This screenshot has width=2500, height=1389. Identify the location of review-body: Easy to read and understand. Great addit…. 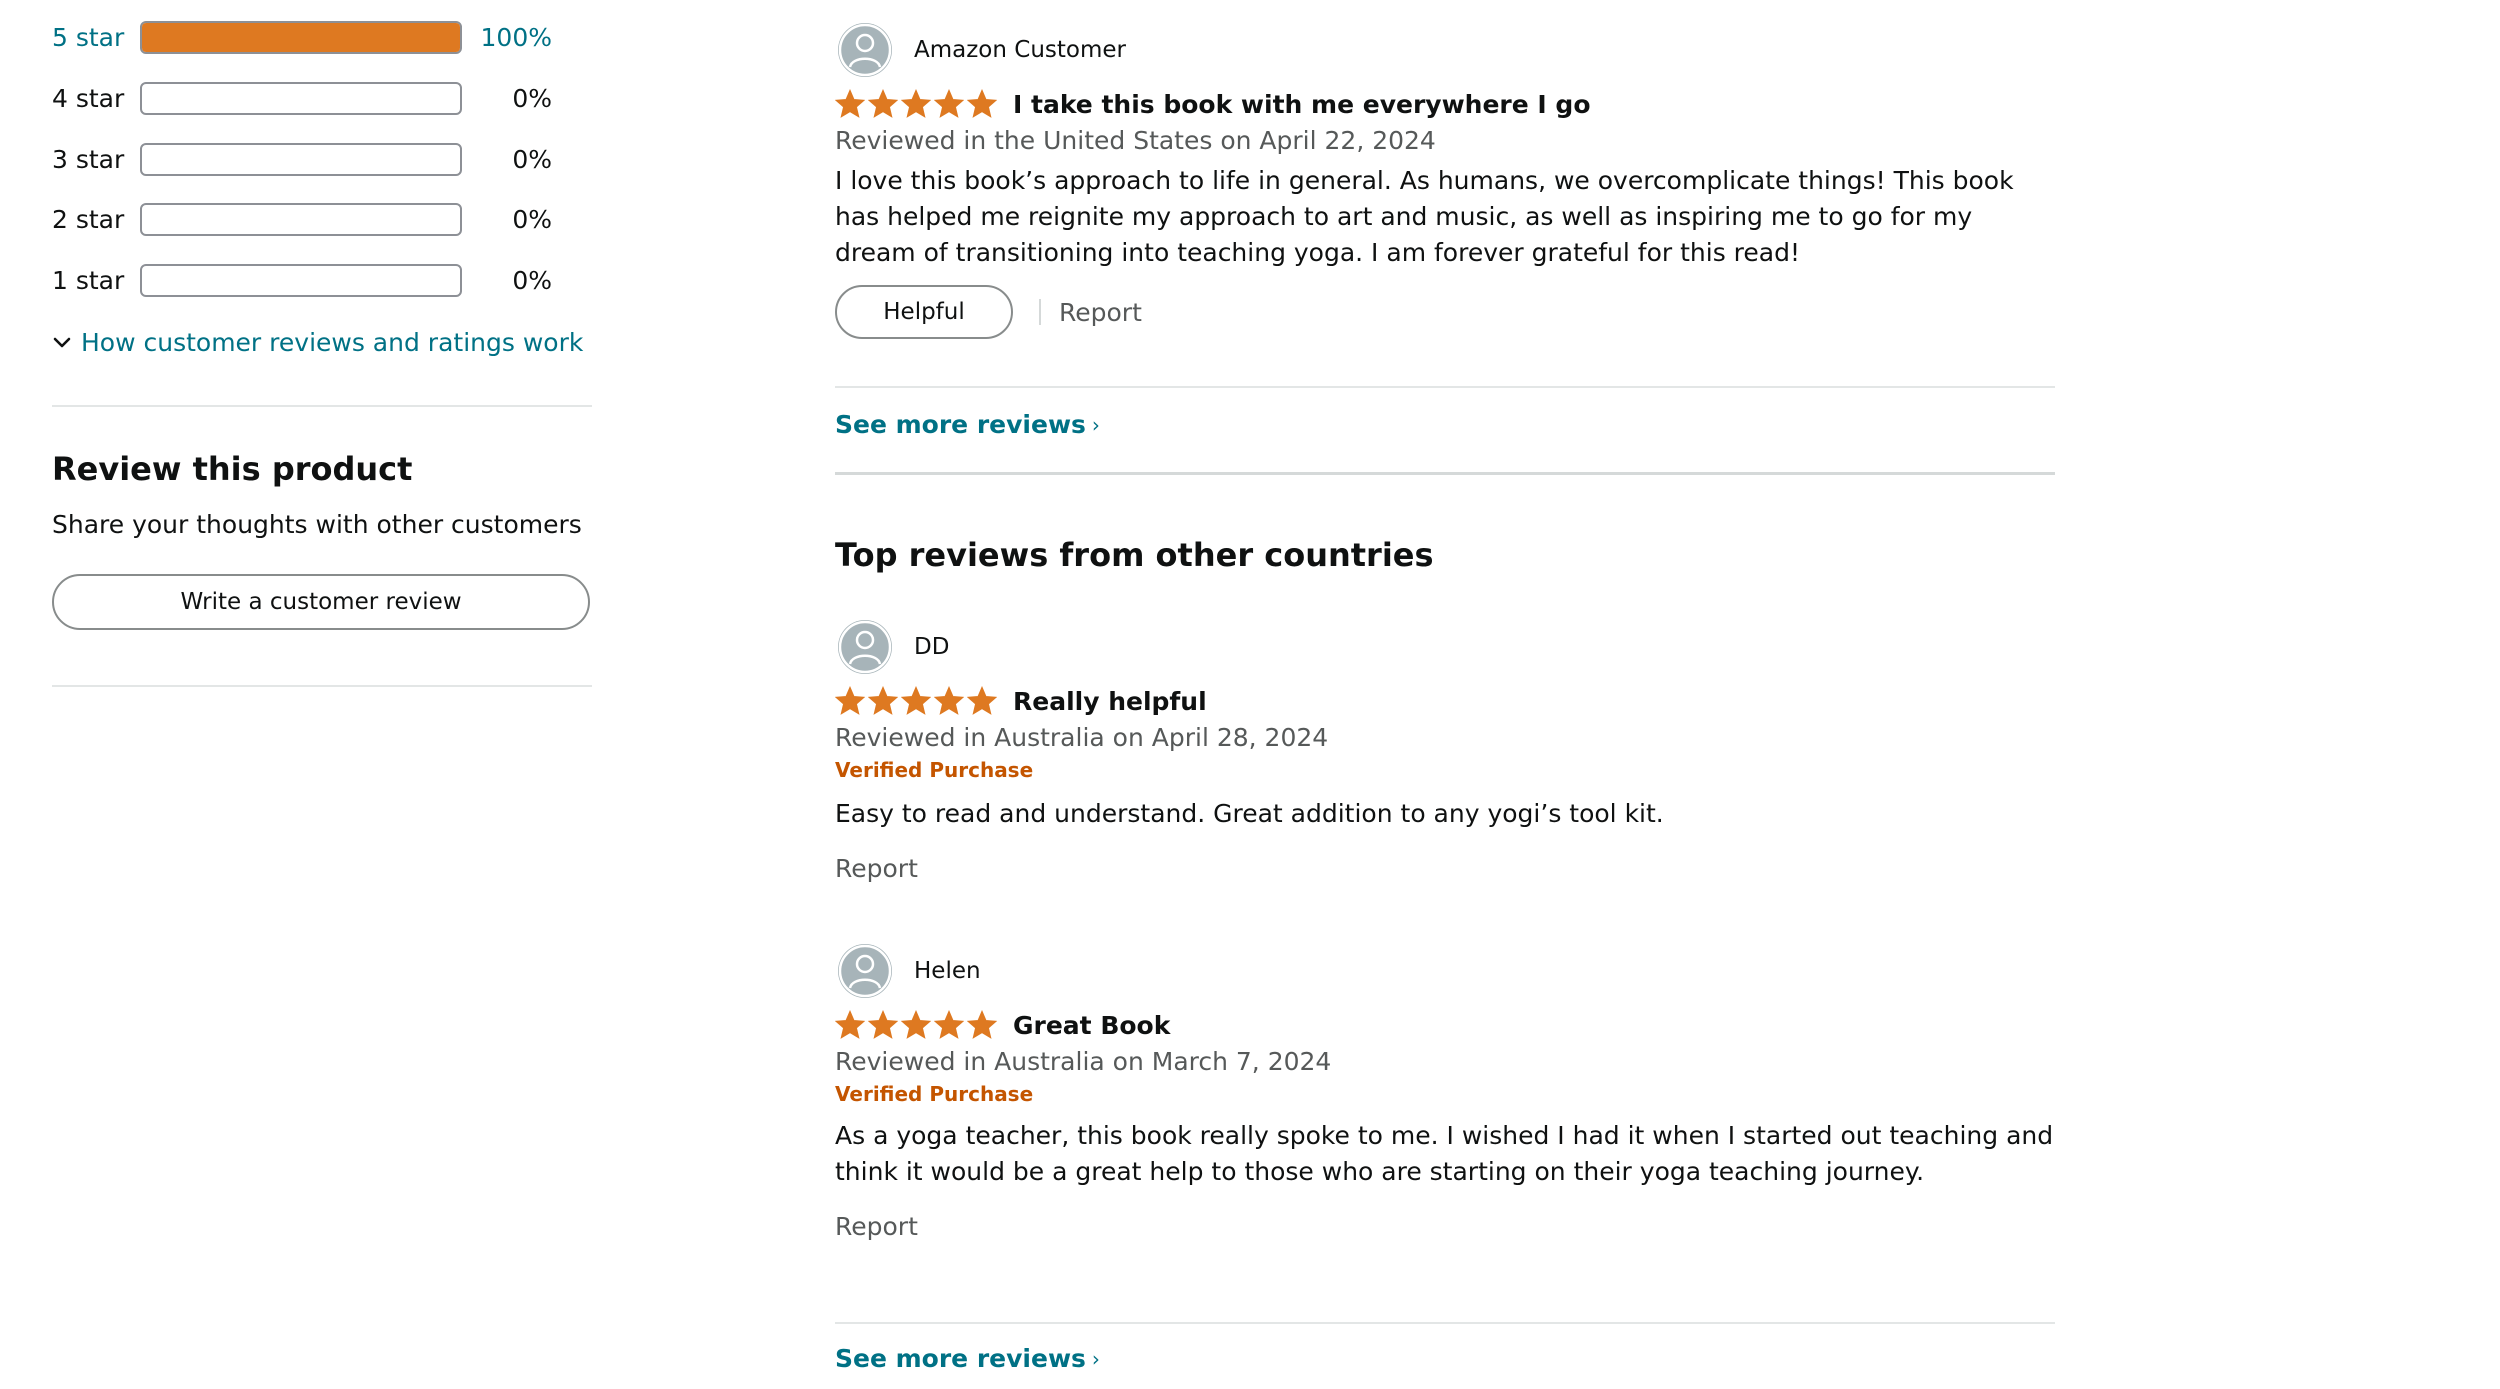
(1249, 813).